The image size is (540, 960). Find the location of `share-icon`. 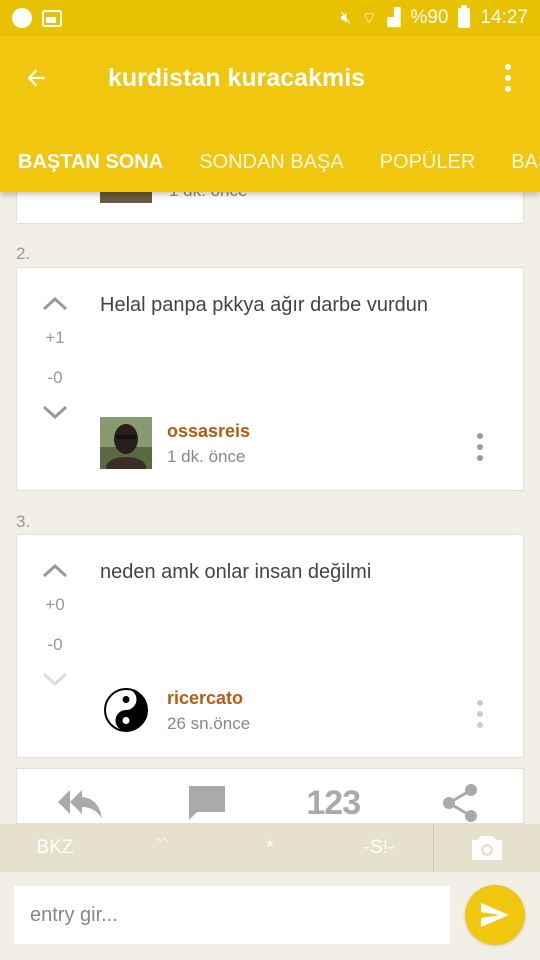

share-icon is located at coordinates (459, 803).